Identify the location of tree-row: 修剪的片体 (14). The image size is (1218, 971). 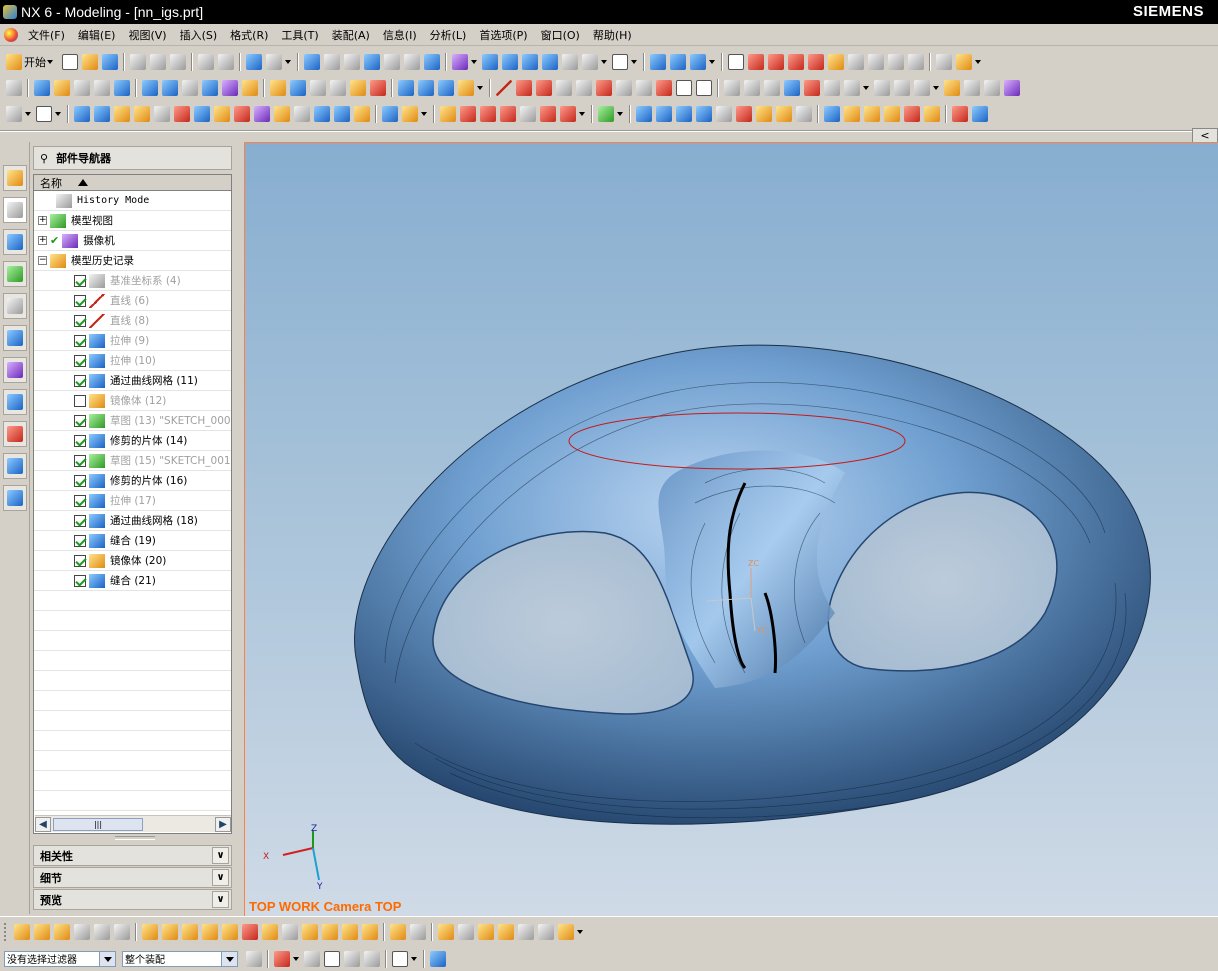
(132, 441).